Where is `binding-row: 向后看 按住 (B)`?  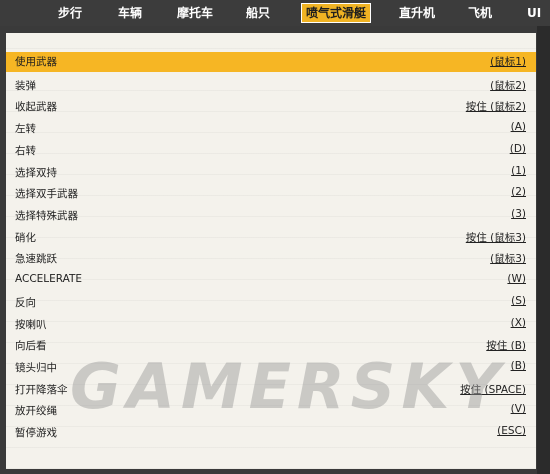
binding-row: 向后看 按住 (B) is located at coordinates (271, 346).